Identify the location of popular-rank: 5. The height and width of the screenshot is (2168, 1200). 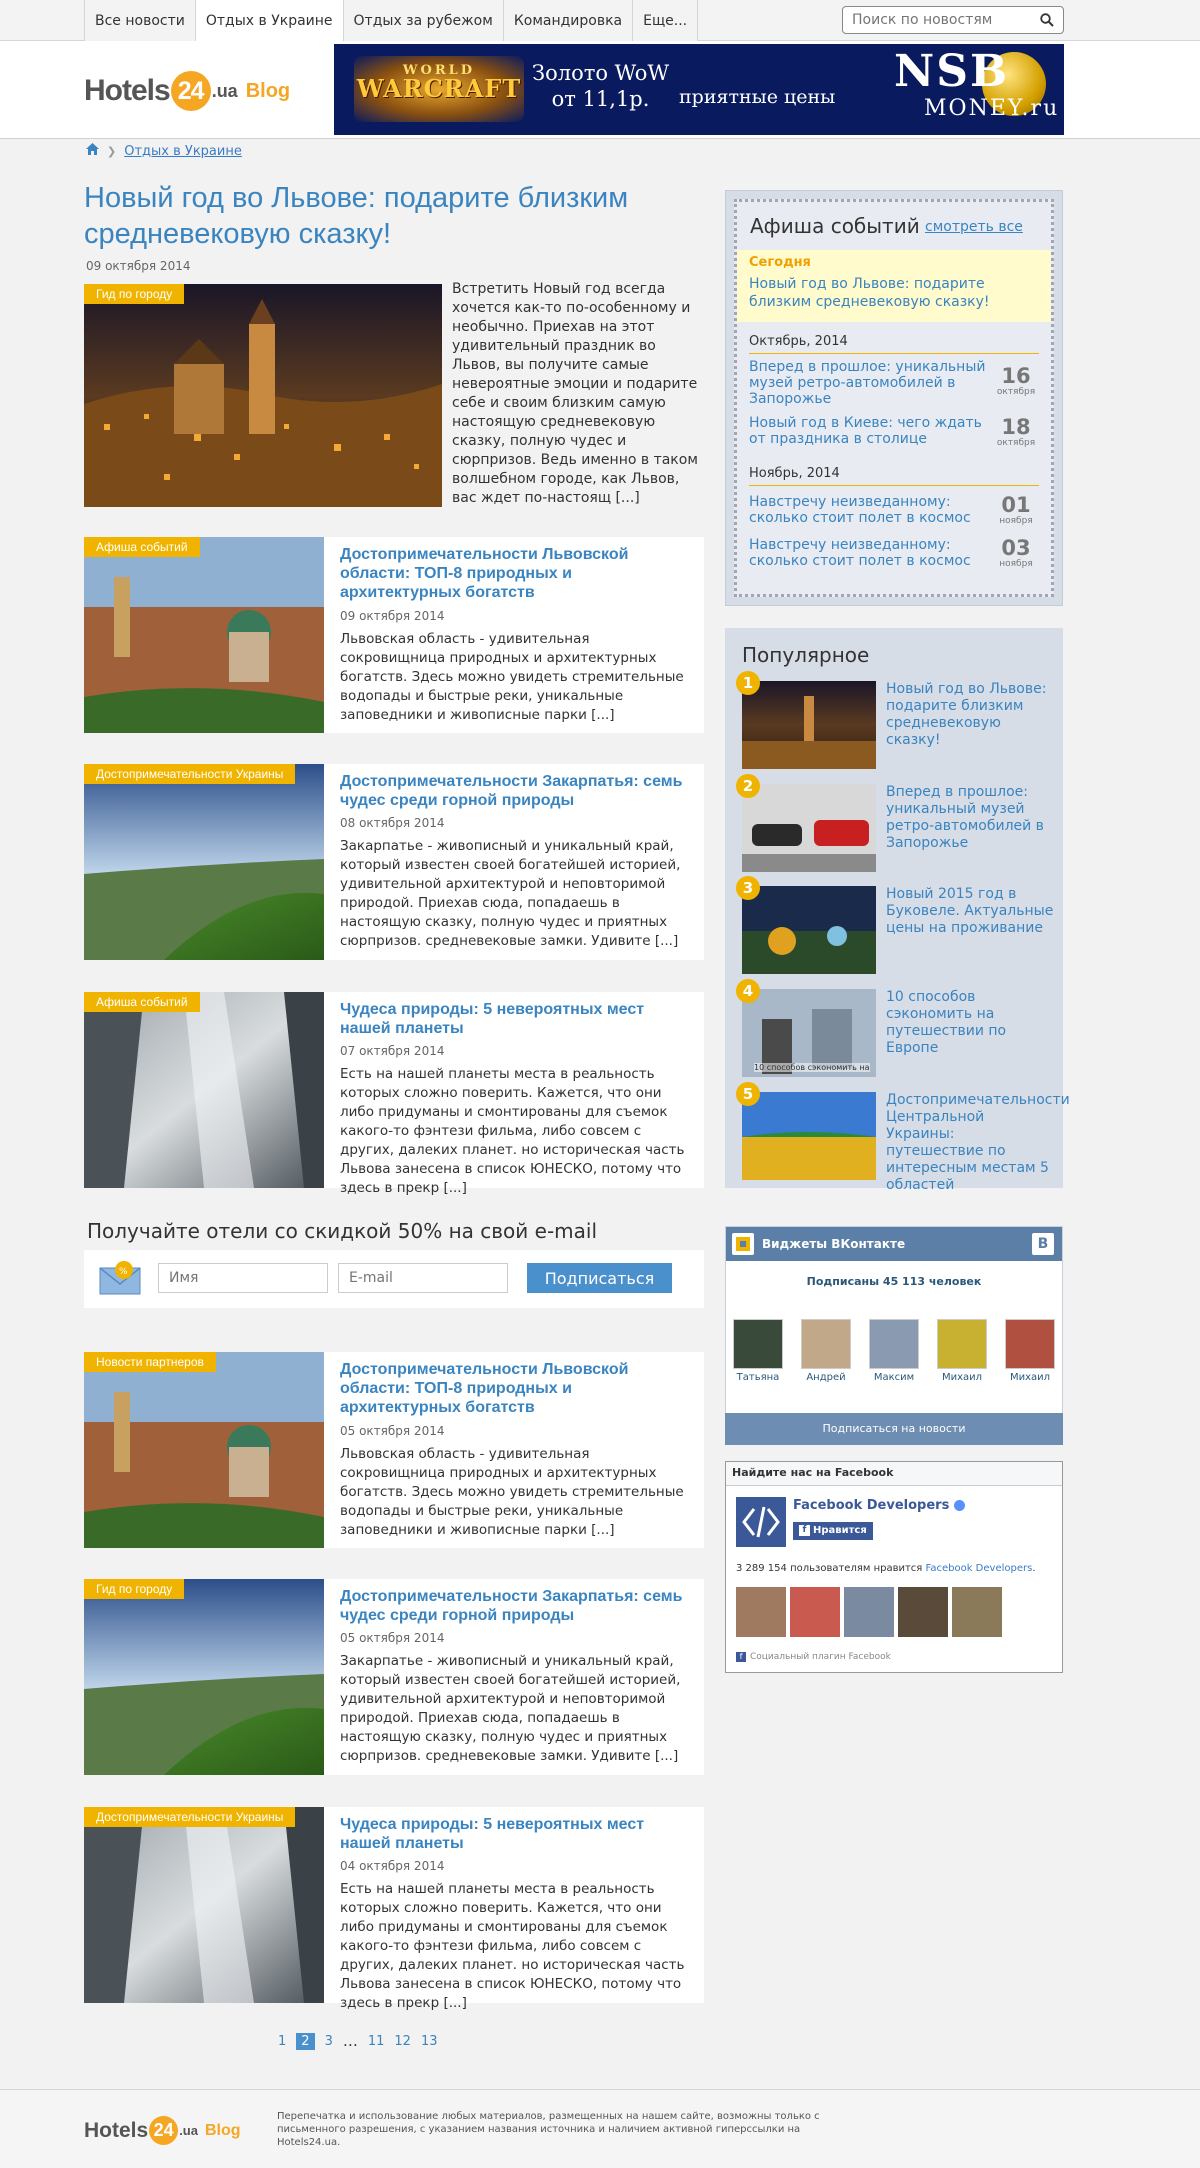
(748, 1094).